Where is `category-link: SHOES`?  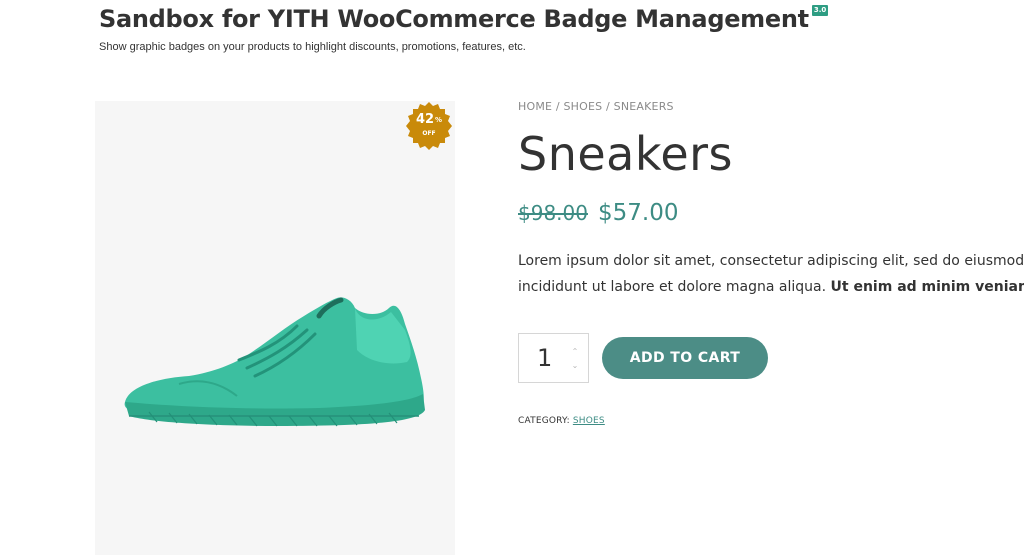 category-link: SHOES is located at coordinates (589, 421).